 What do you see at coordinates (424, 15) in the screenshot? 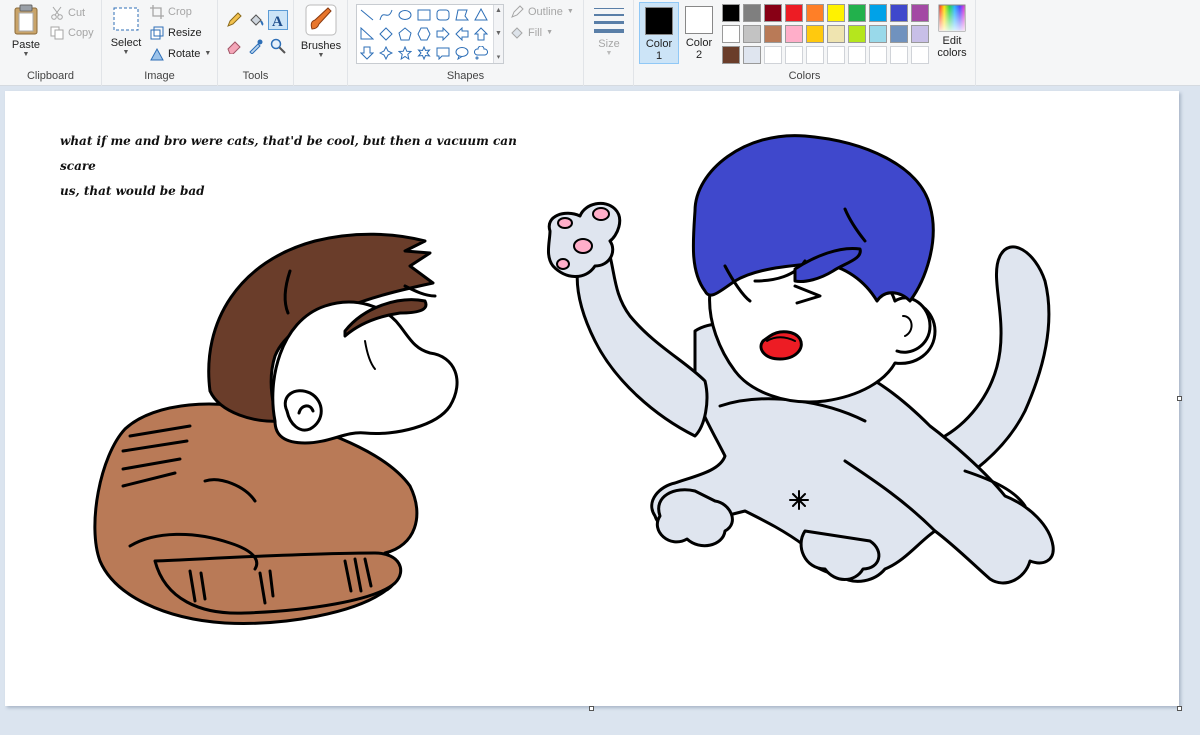
I see `shape-rectangle` at bounding box center [424, 15].